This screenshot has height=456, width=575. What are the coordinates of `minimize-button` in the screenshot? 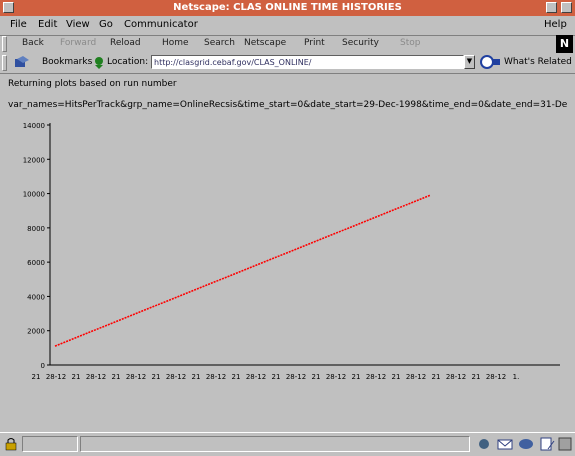 It's located at (551, 7).